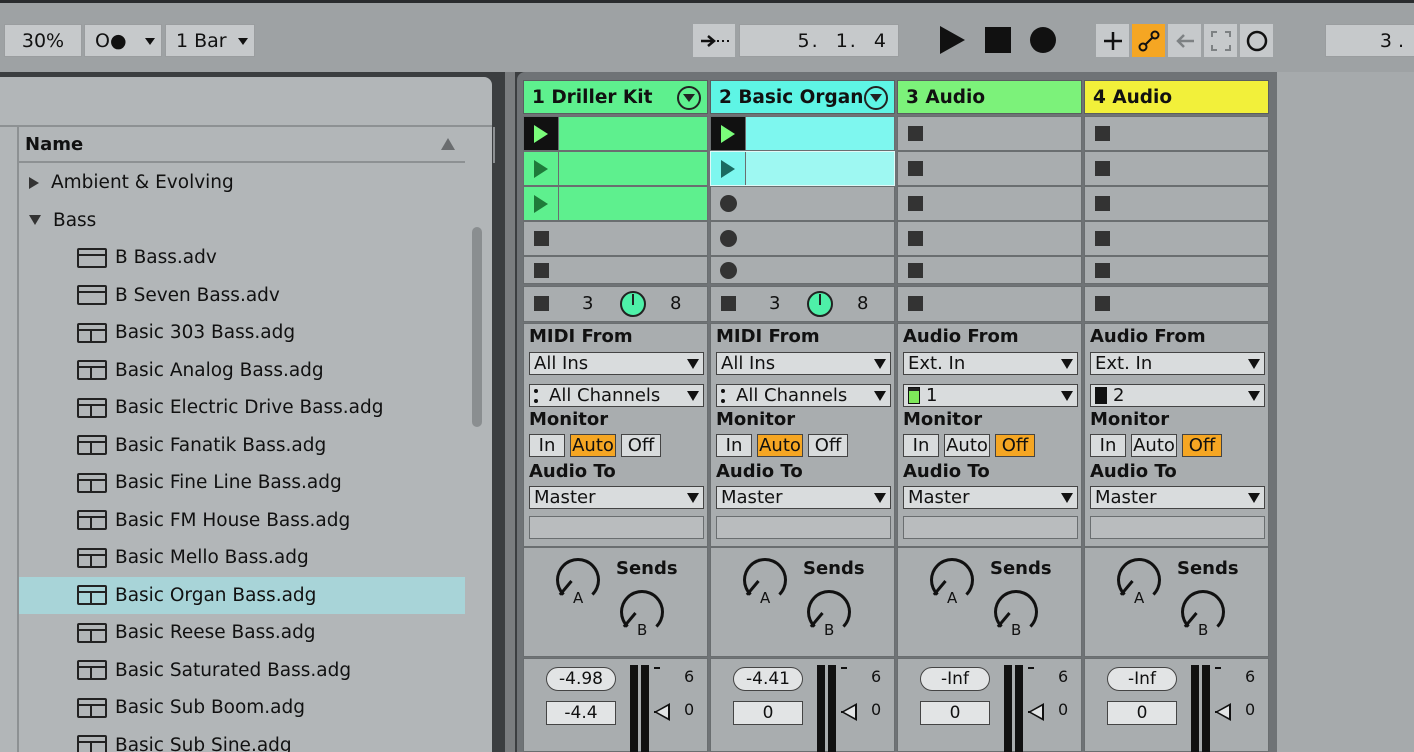 The height and width of the screenshot is (752, 1414). I want to click on send-b-knob: B, so click(1203, 614).